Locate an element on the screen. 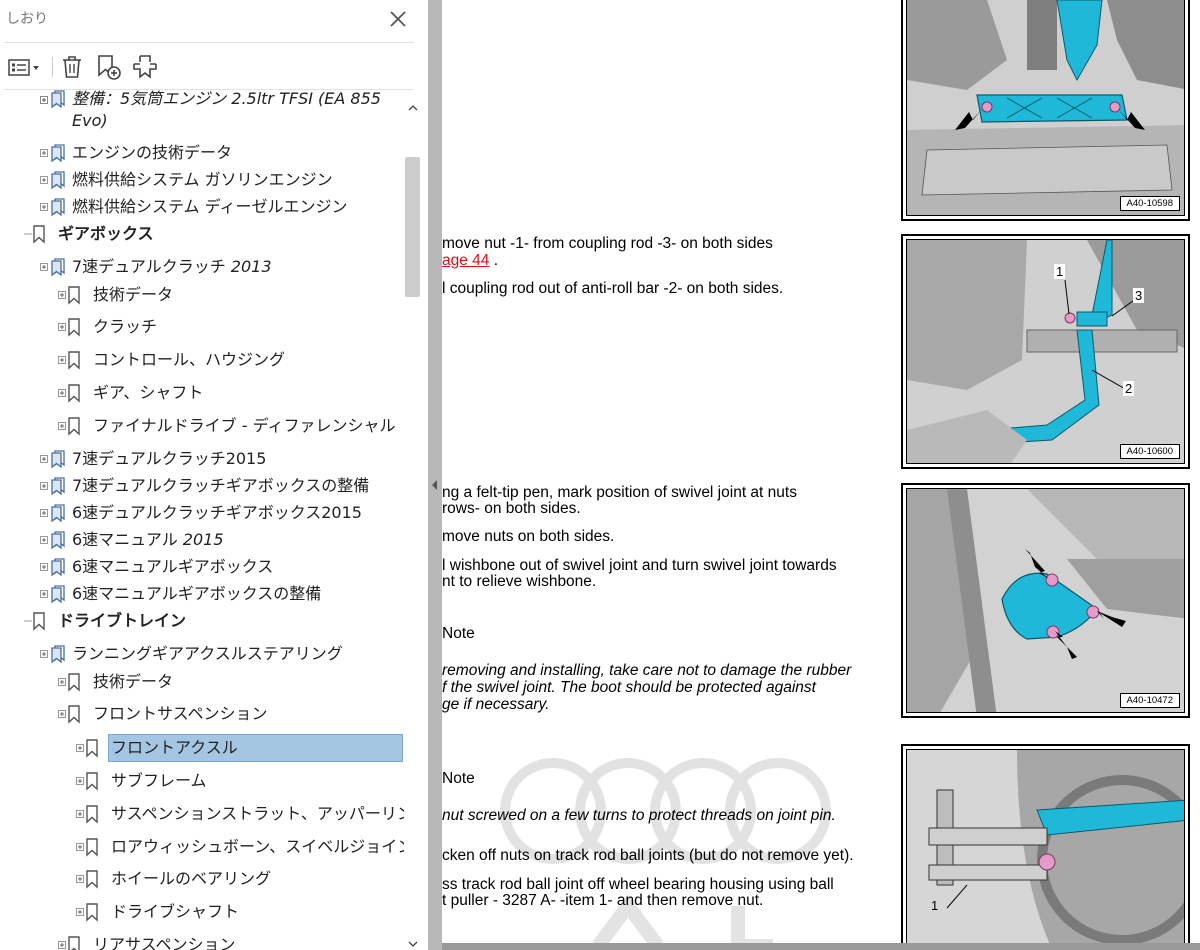  panel-splitter is located at coordinates (435, 475).